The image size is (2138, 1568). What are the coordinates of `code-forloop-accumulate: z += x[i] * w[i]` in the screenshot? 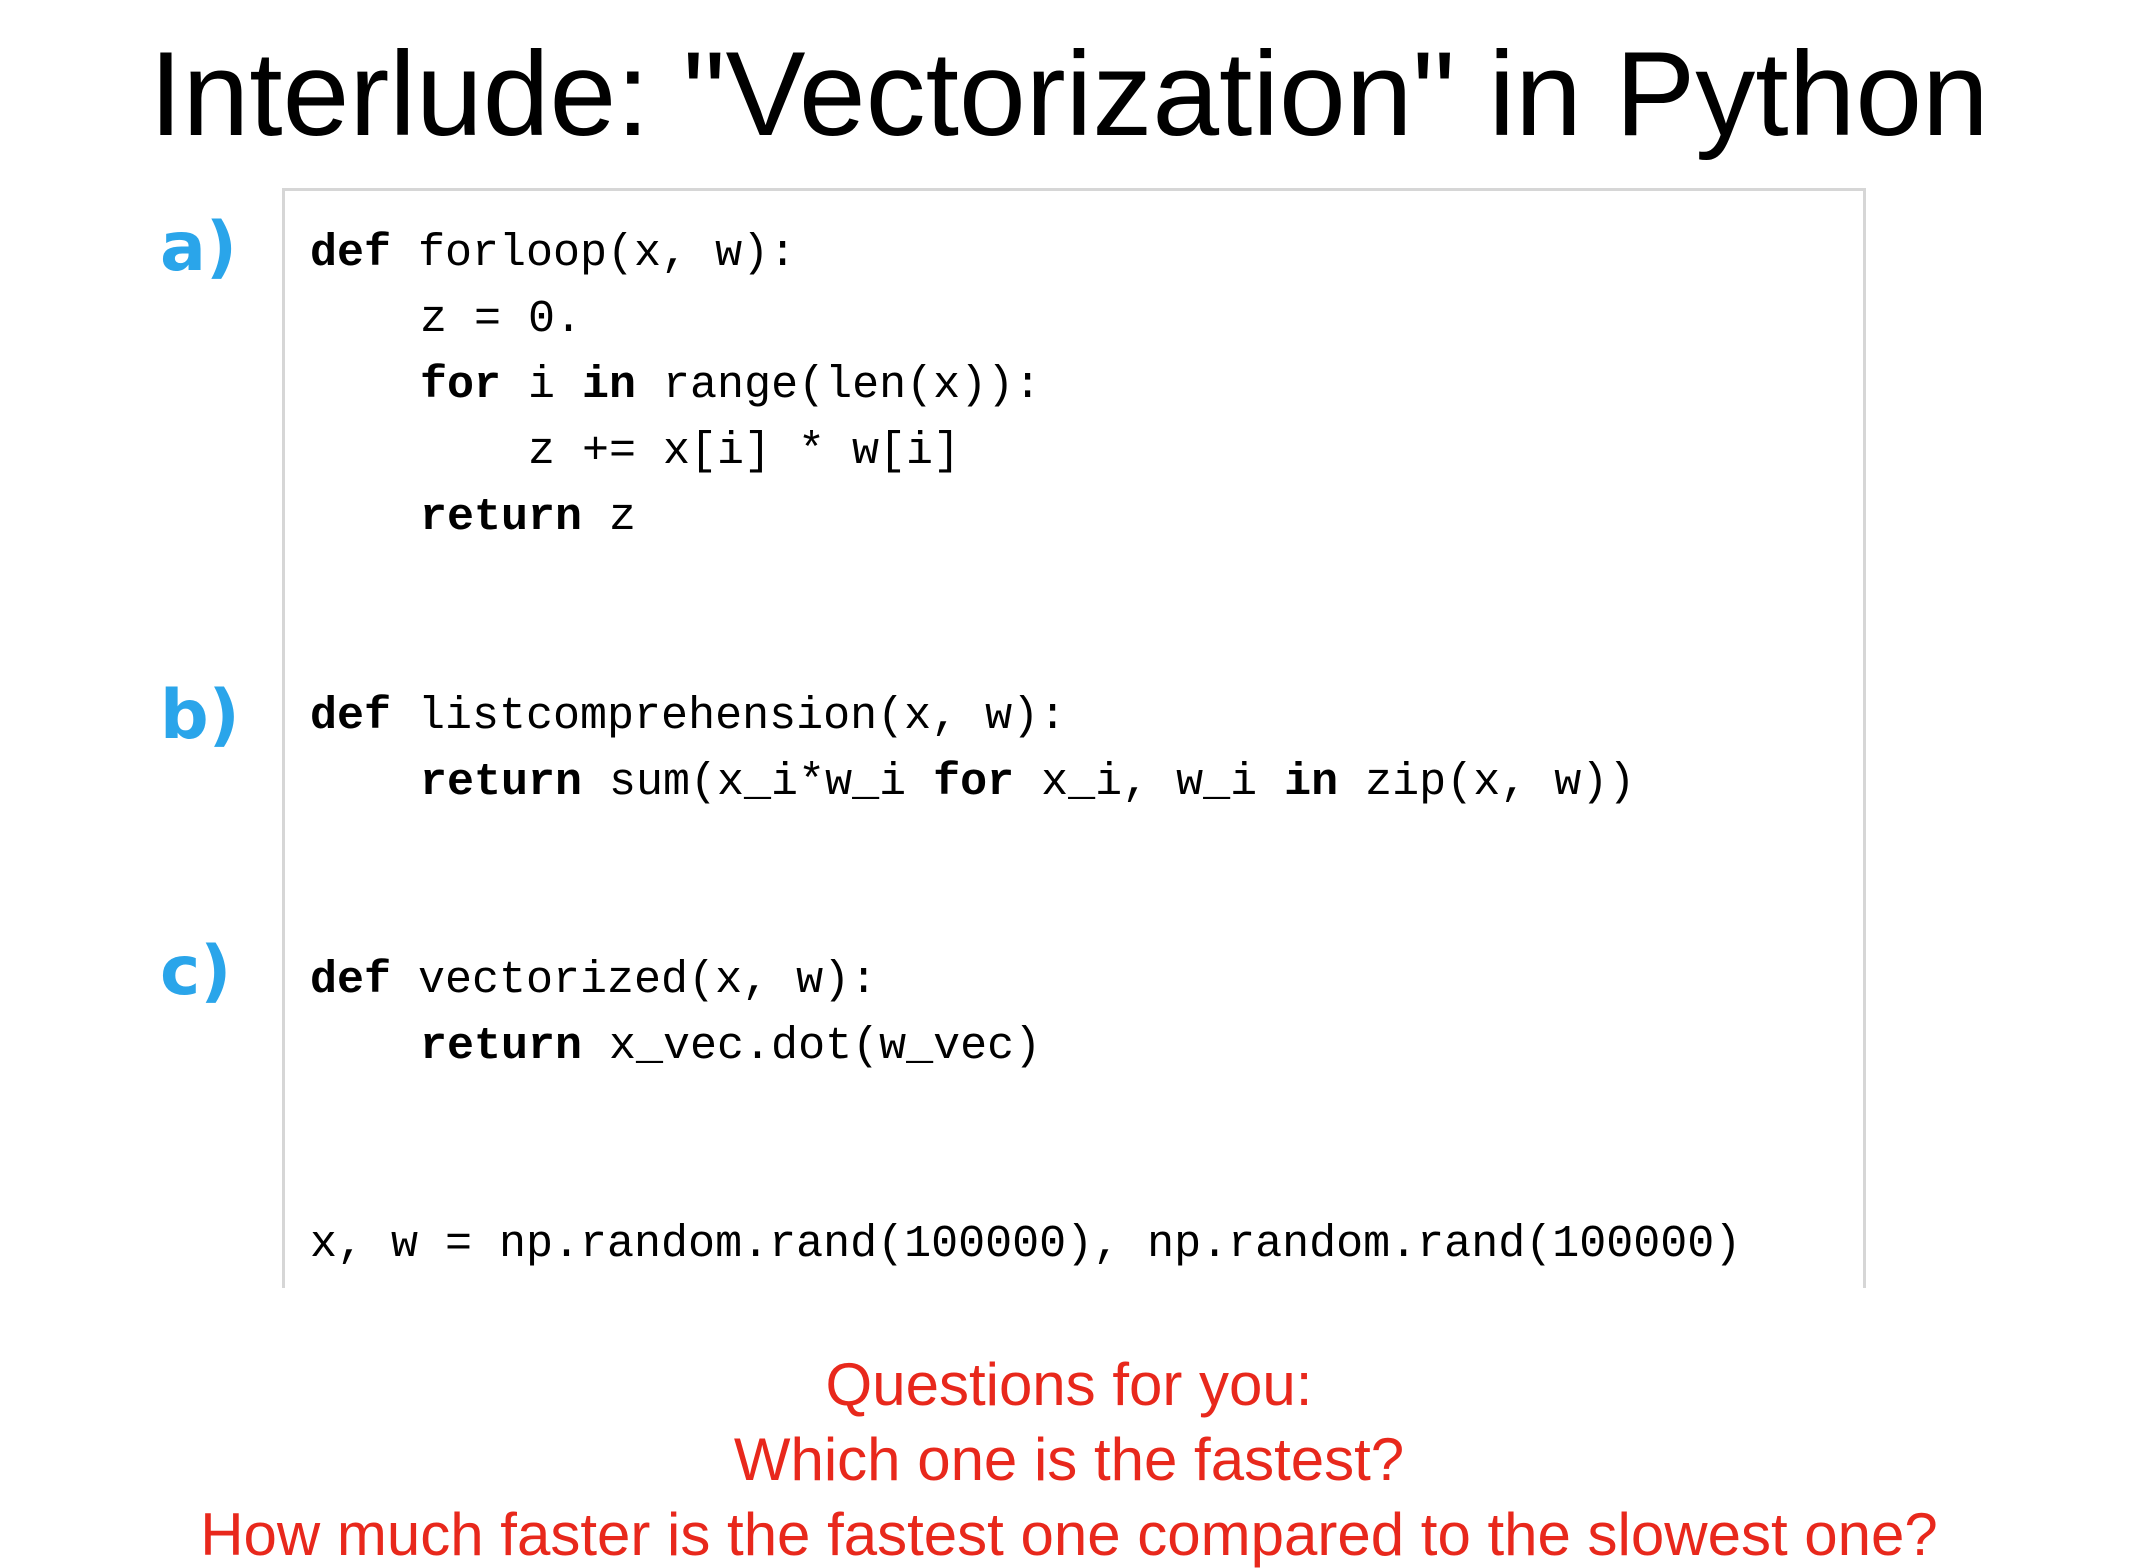 It's located at (744, 451).